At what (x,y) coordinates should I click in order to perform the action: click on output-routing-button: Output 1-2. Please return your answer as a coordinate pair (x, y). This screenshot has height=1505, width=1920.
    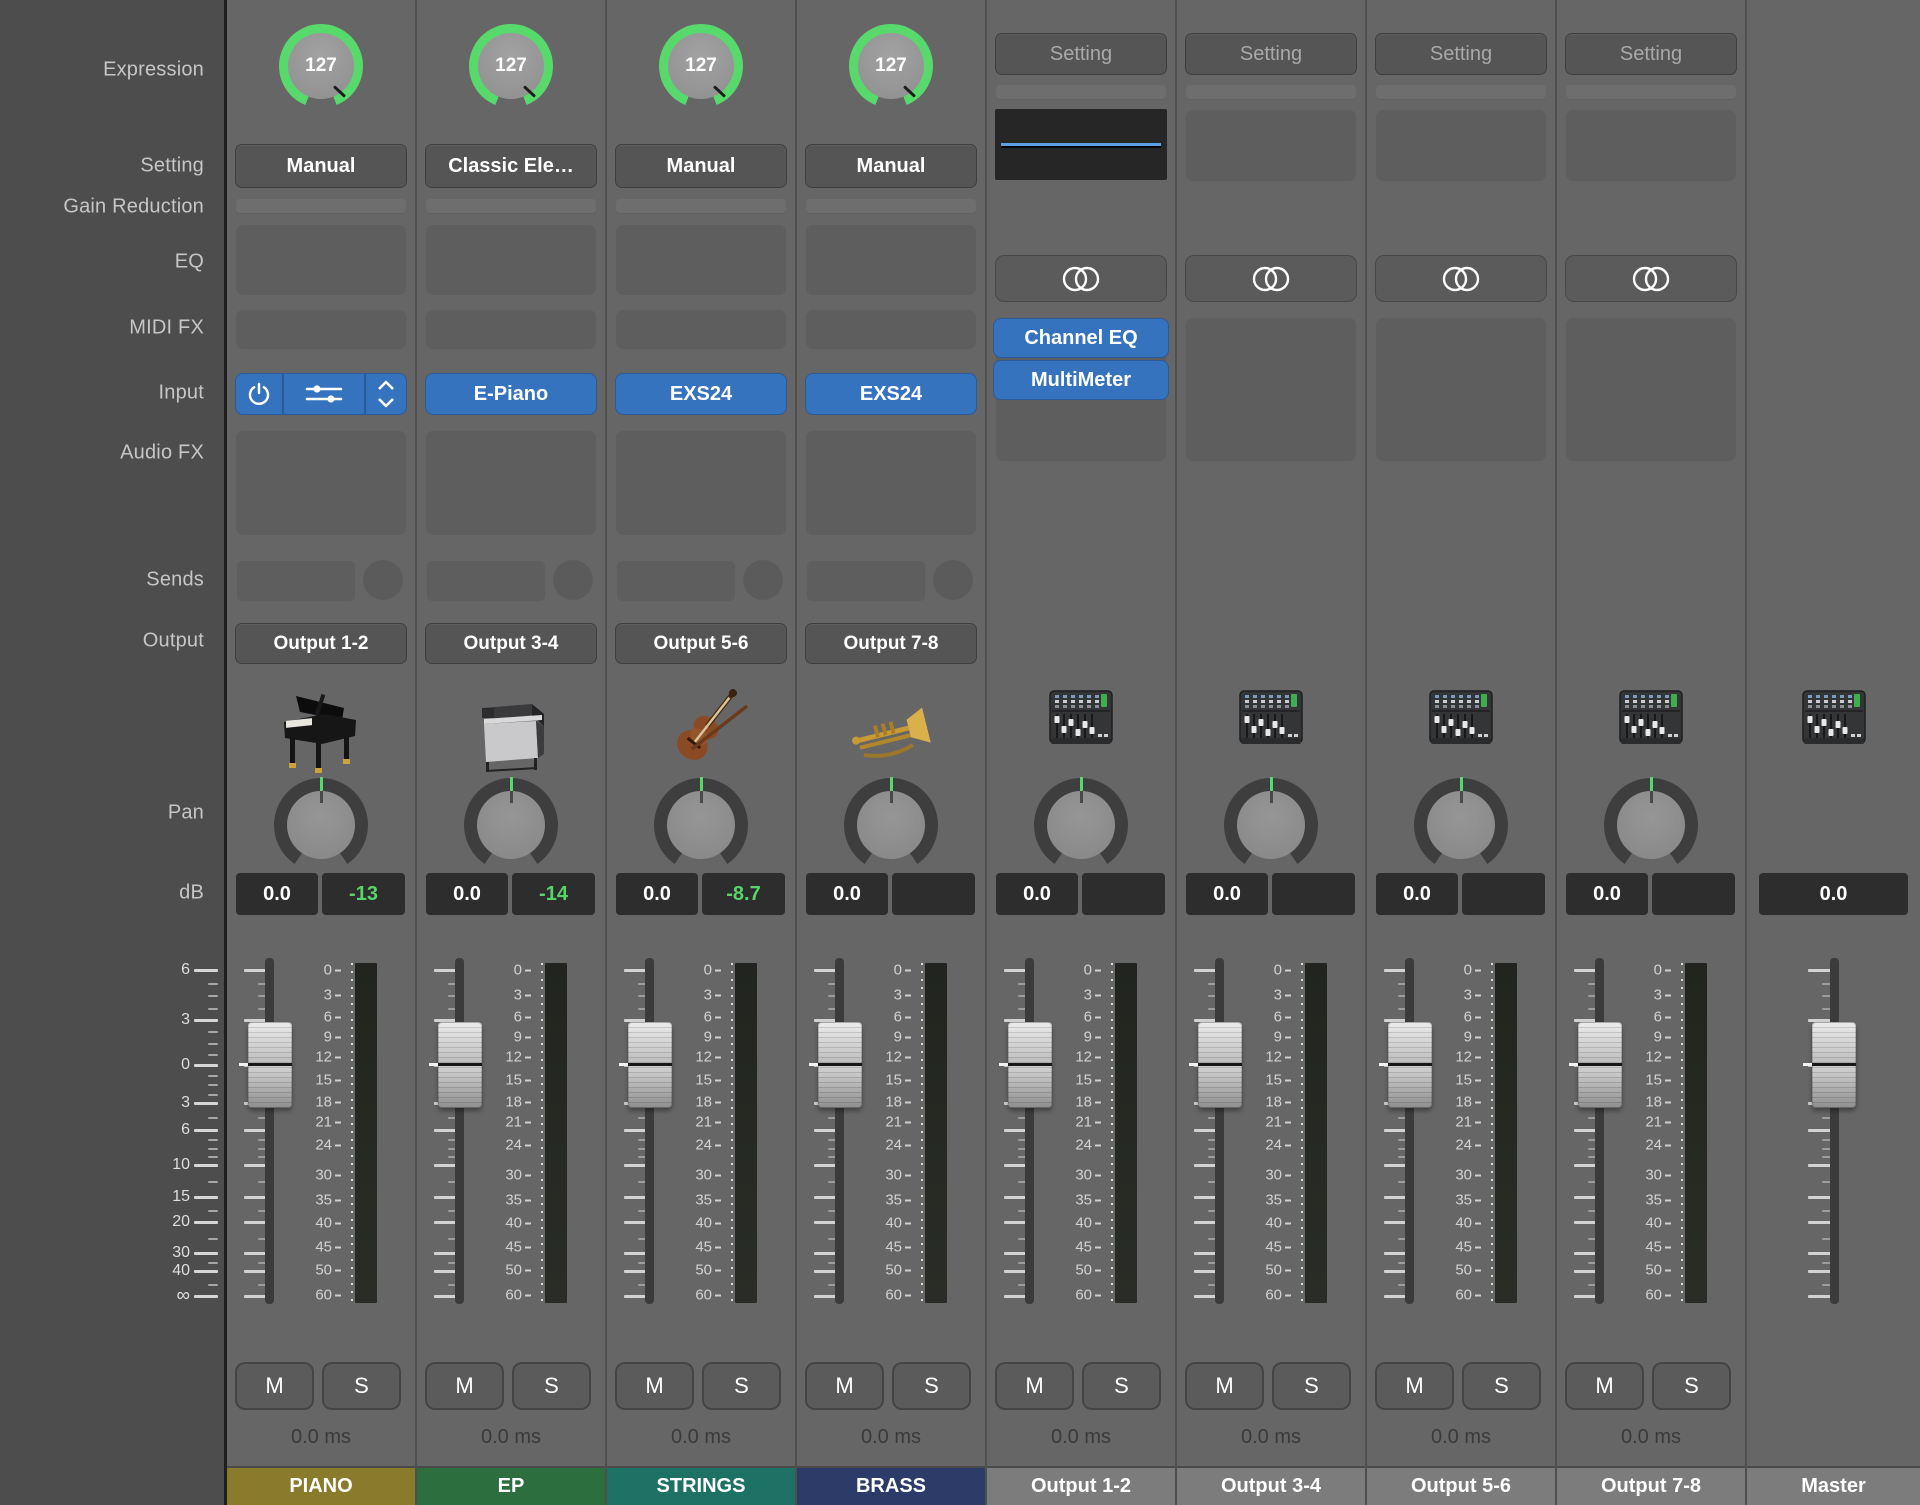
    Looking at the image, I should click on (321, 643).